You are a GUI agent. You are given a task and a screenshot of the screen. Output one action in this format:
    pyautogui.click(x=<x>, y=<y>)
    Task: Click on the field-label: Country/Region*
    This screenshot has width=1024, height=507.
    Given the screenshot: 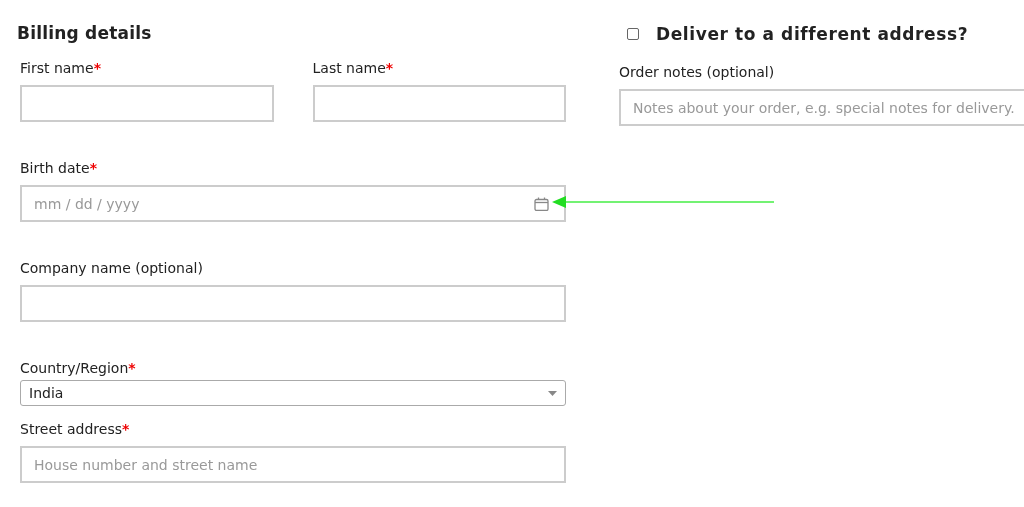 What is the action you would take?
    pyautogui.click(x=78, y=368)
    